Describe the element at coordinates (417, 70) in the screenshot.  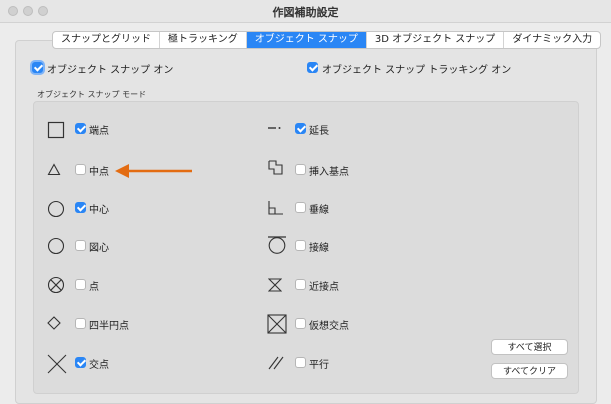
I see `osnap-tracking-label: オブジェクト スナップ トラッキング オン` at that location.